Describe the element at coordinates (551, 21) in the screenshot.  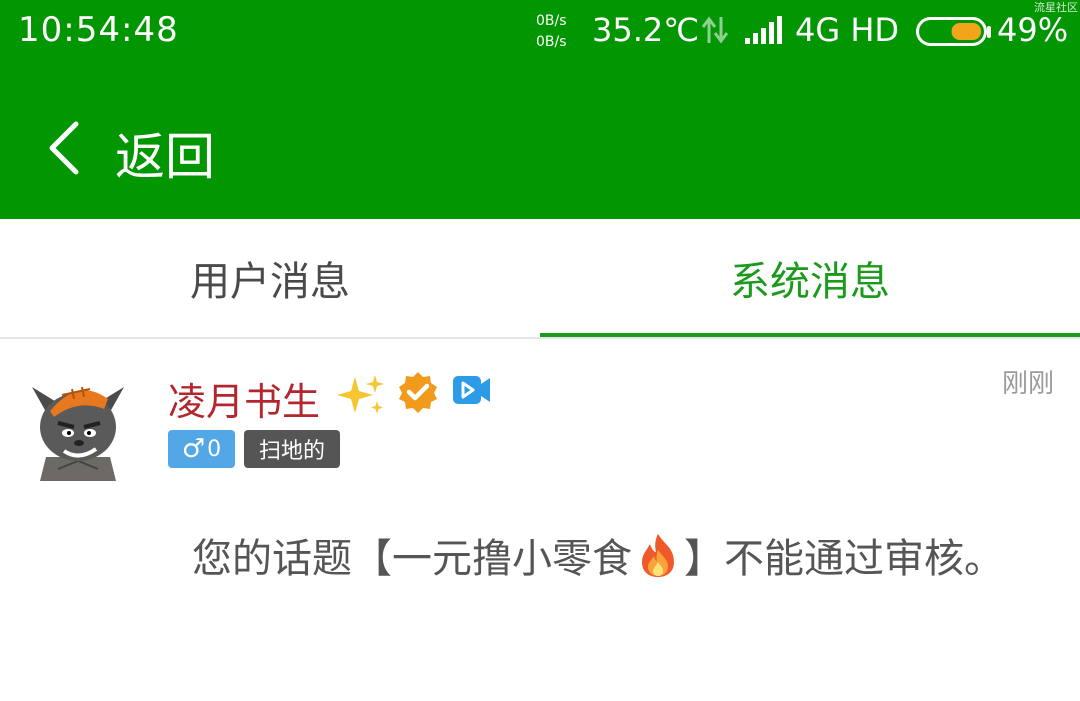
I see `net-up-speed: 0B/s` at that location.